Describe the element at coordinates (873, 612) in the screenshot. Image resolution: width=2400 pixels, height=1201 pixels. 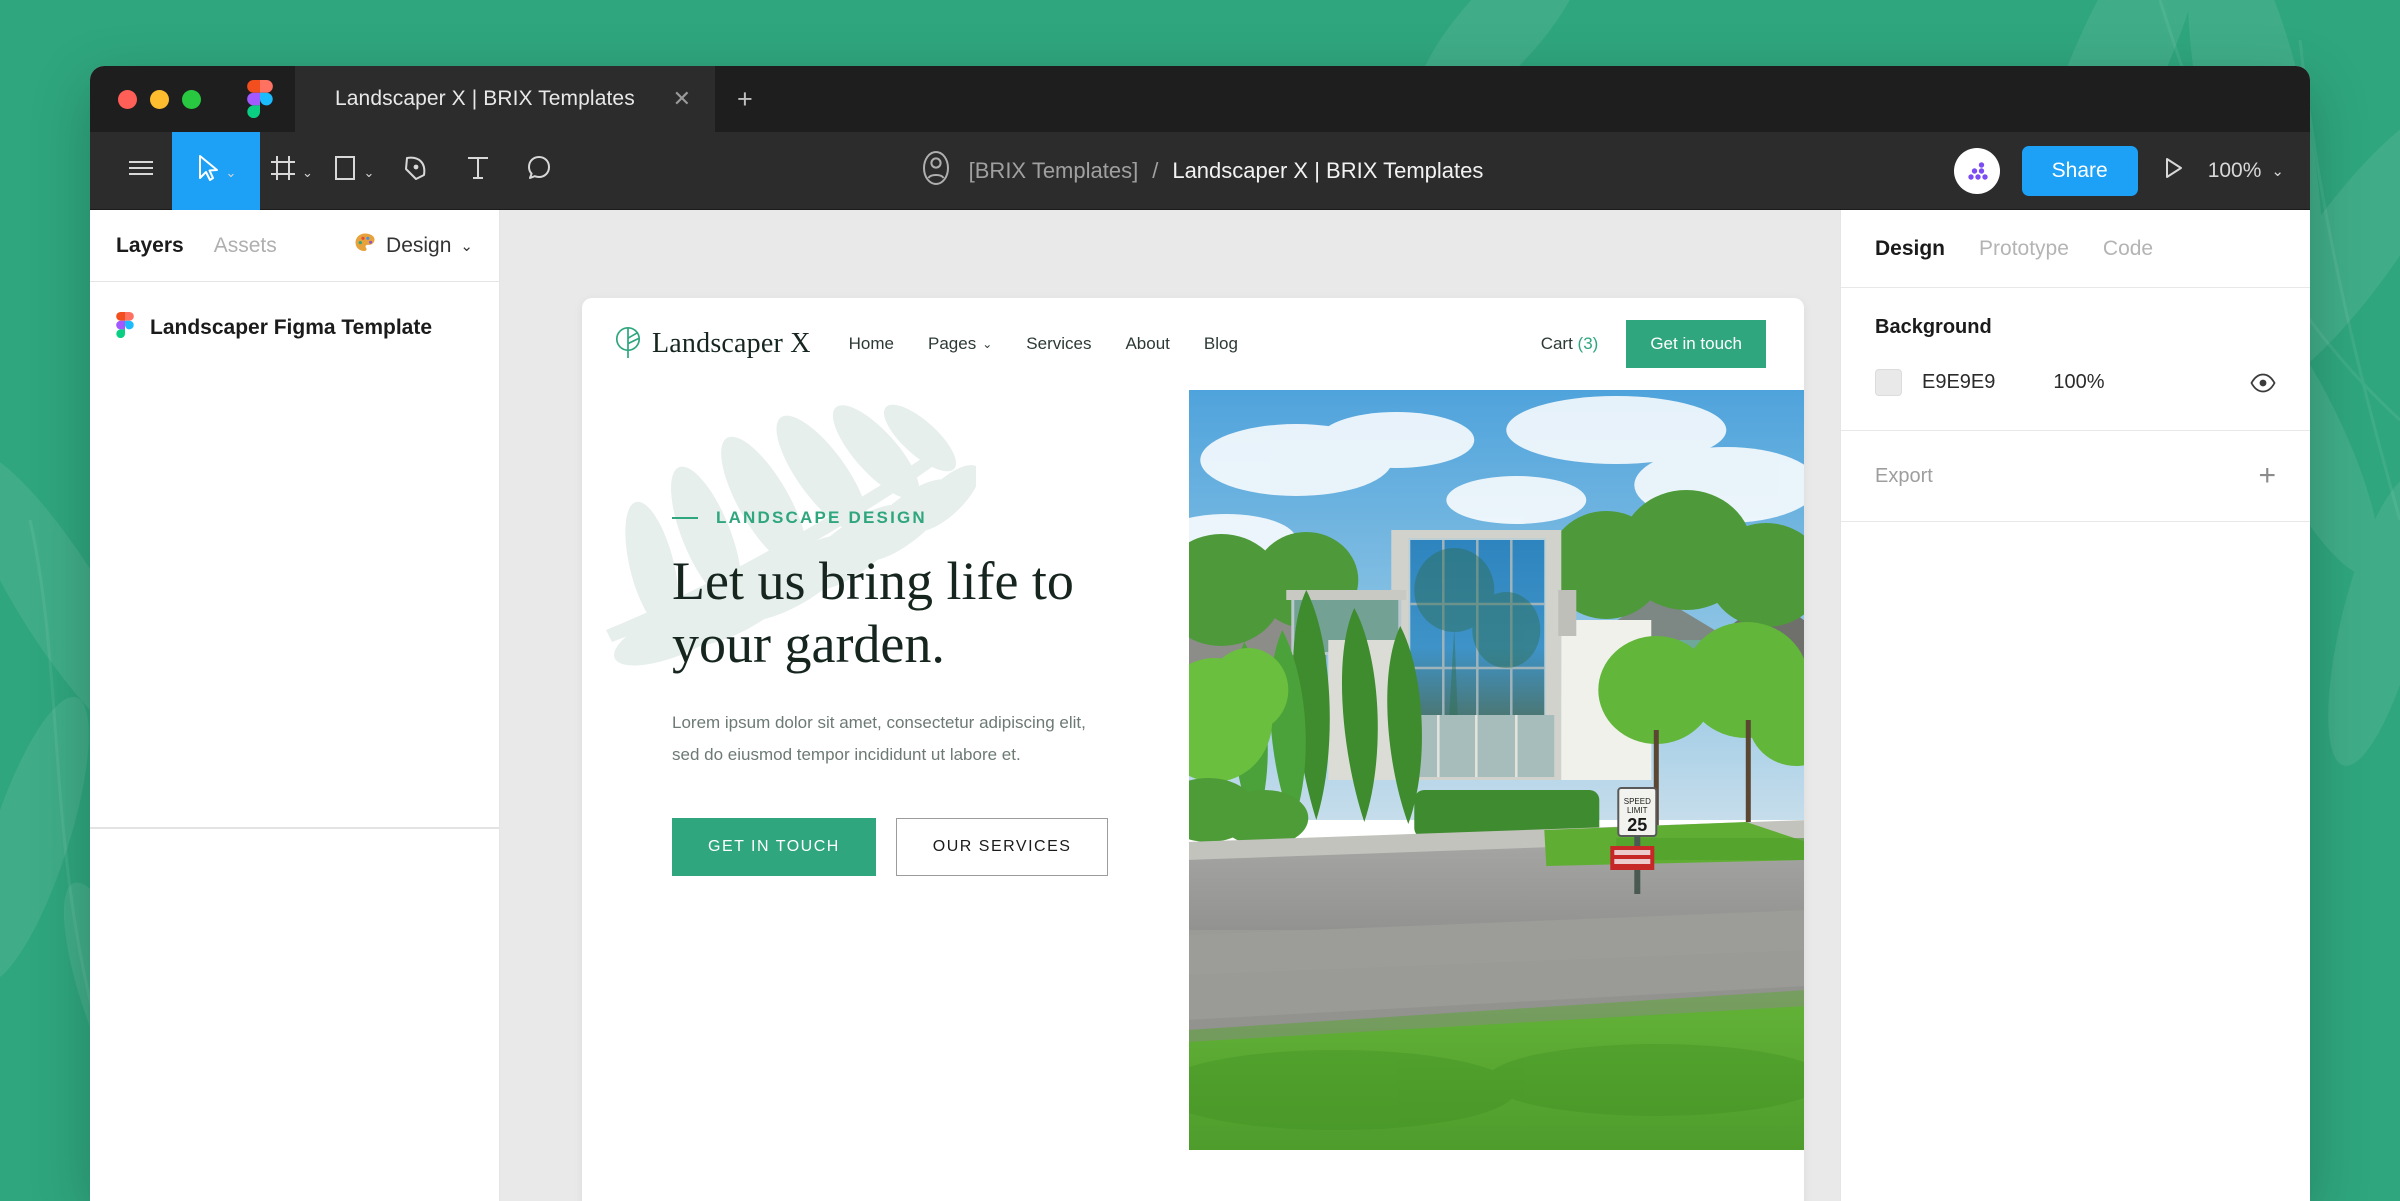
I see `hero-title: Let us bring life to your garden.` at that location.